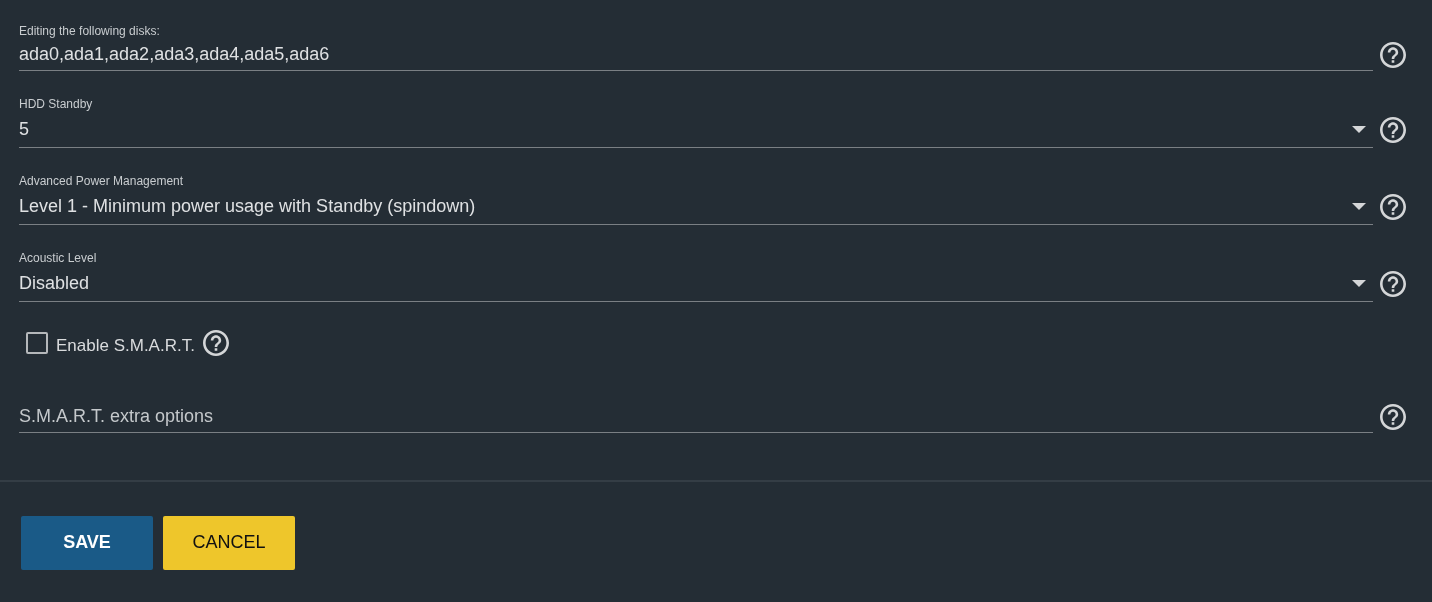 The width and height of the screenshot is (1432, 602). Describe the element at coordinates (696, 207) in the screenshot. I see `select-field: Level 1 - Minimum power usage with Standby (spindown)` at that location.